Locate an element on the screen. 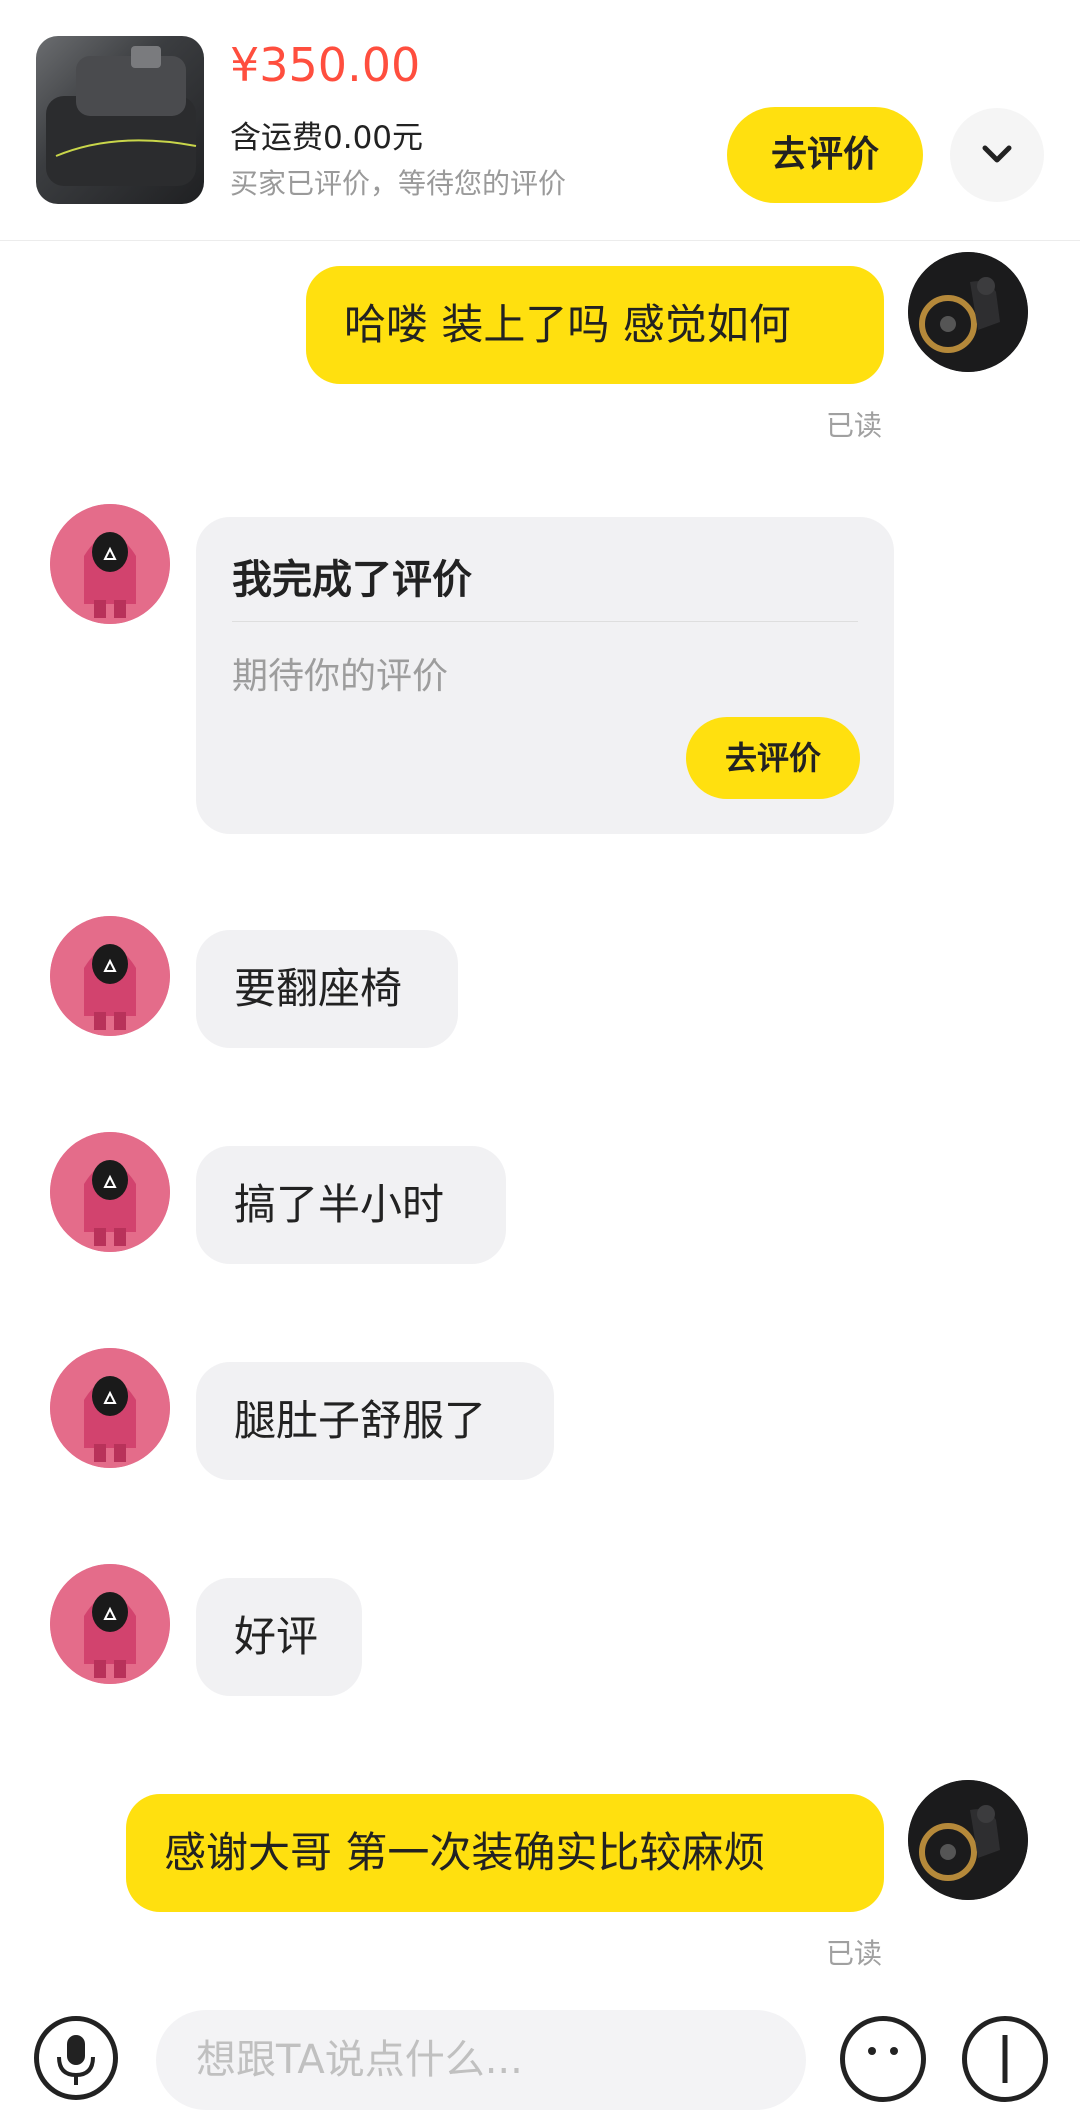 This screenshot has width=1080, height=2110. plus-icon is located at coordinates (1005, 2059).